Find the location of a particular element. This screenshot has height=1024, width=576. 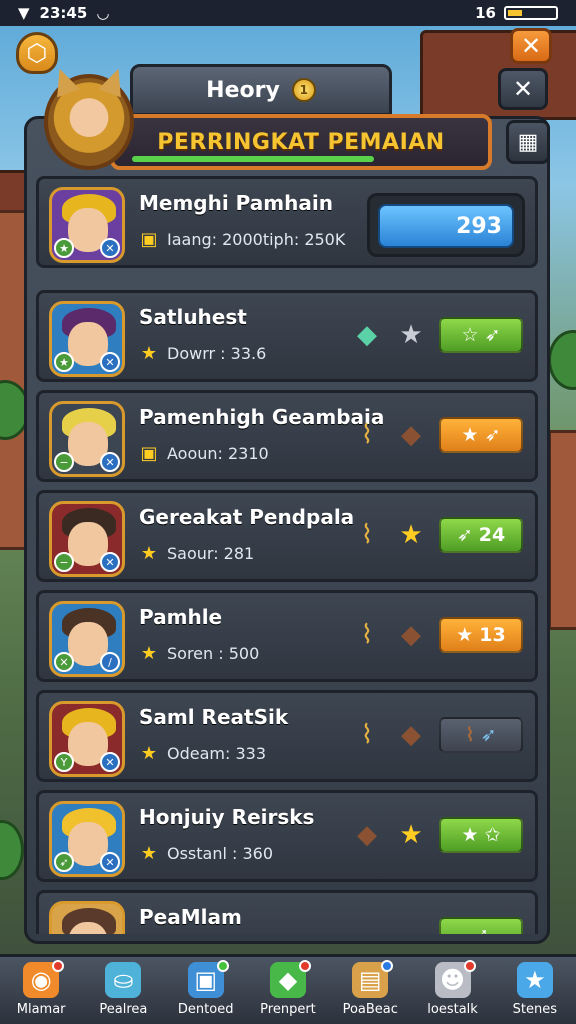

star-badge-icon: ★ is located at coordinates (64, 362).